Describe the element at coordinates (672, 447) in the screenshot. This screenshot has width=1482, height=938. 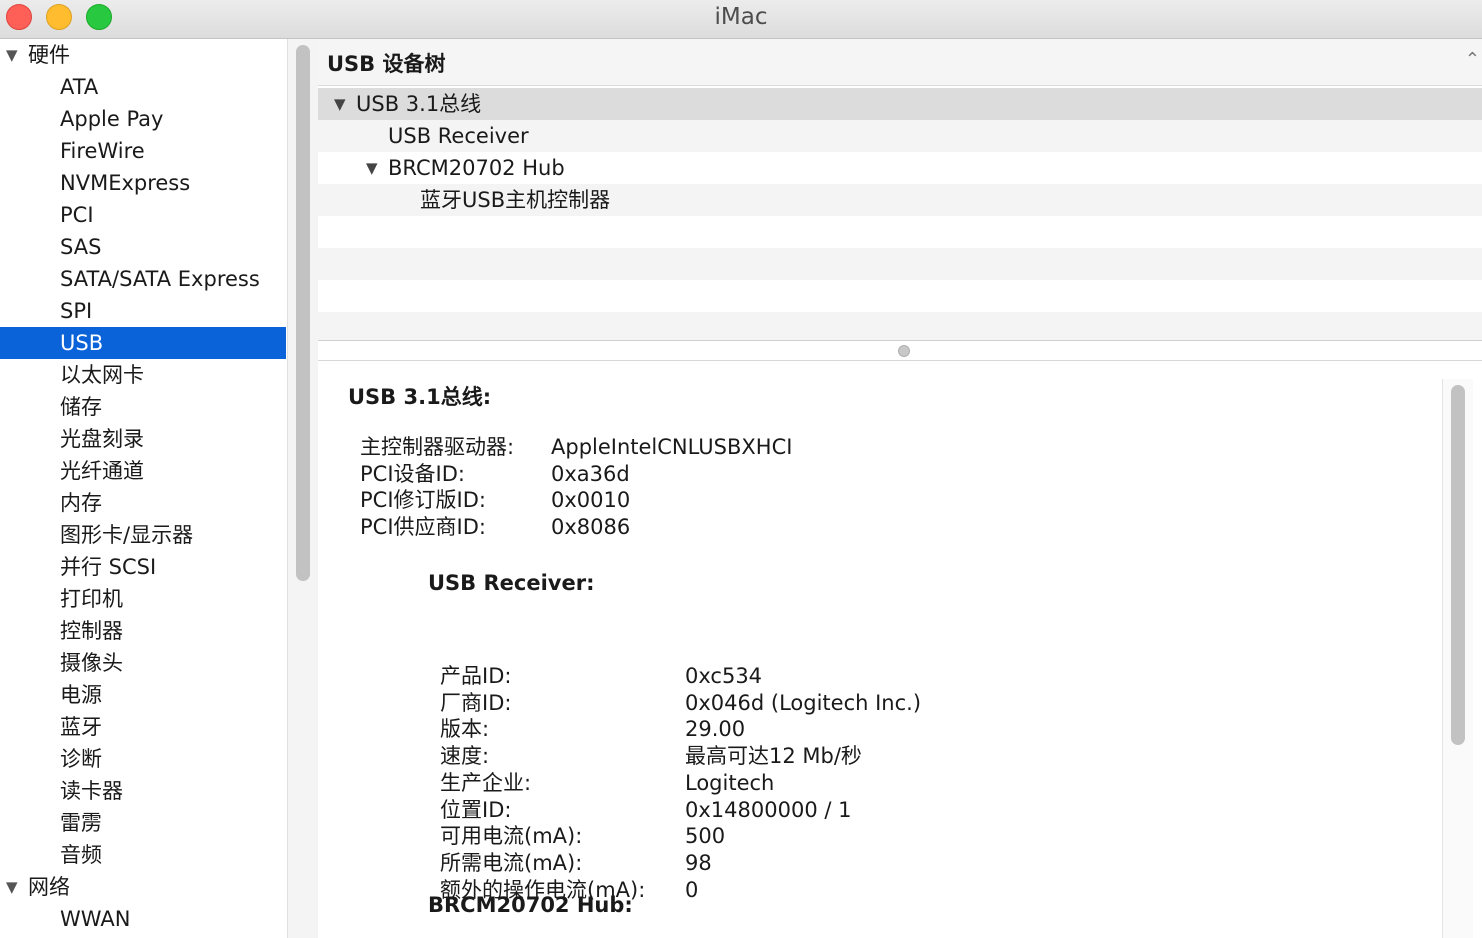
I see `property-value: AppleIntelCNLUSBXHCI` at that location.